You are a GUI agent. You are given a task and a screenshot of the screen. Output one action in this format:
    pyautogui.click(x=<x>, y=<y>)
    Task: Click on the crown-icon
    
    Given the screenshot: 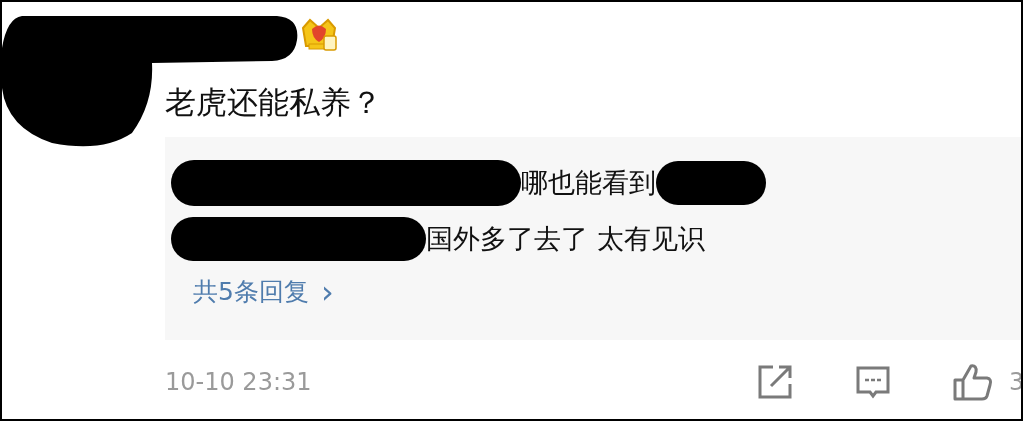 What is the action you would take?
    pyautogui.click(x=319, y=34)
    